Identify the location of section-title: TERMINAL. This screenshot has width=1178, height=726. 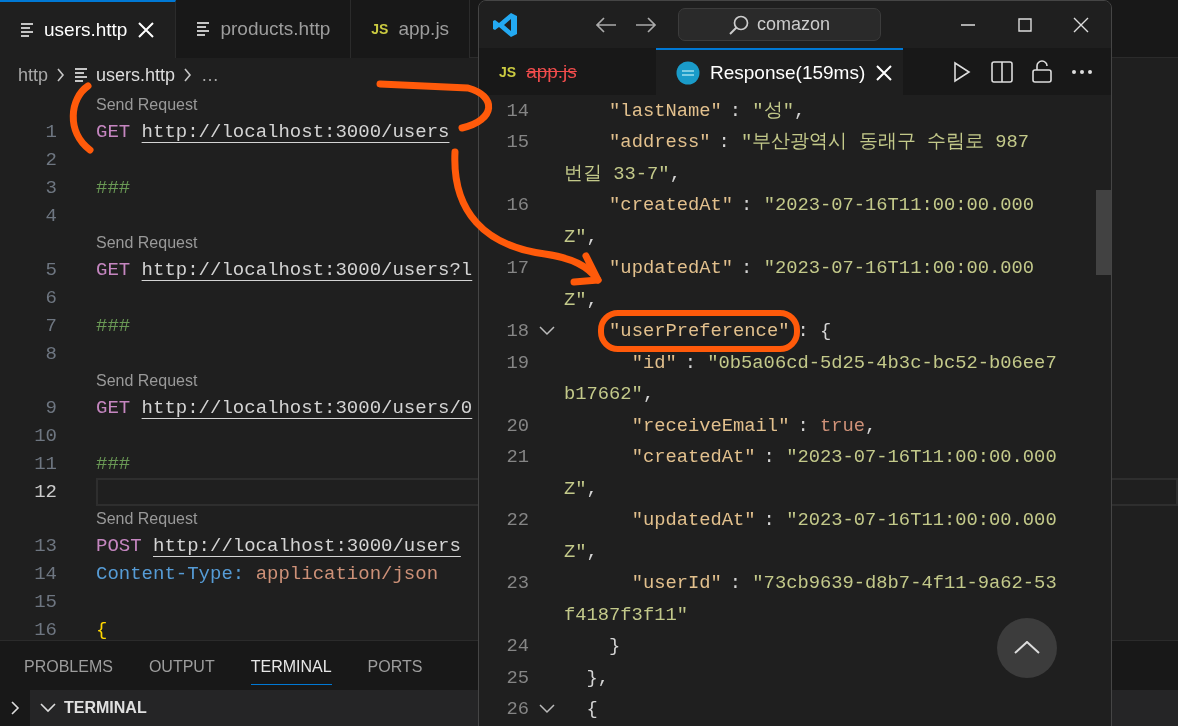
(105, 708).